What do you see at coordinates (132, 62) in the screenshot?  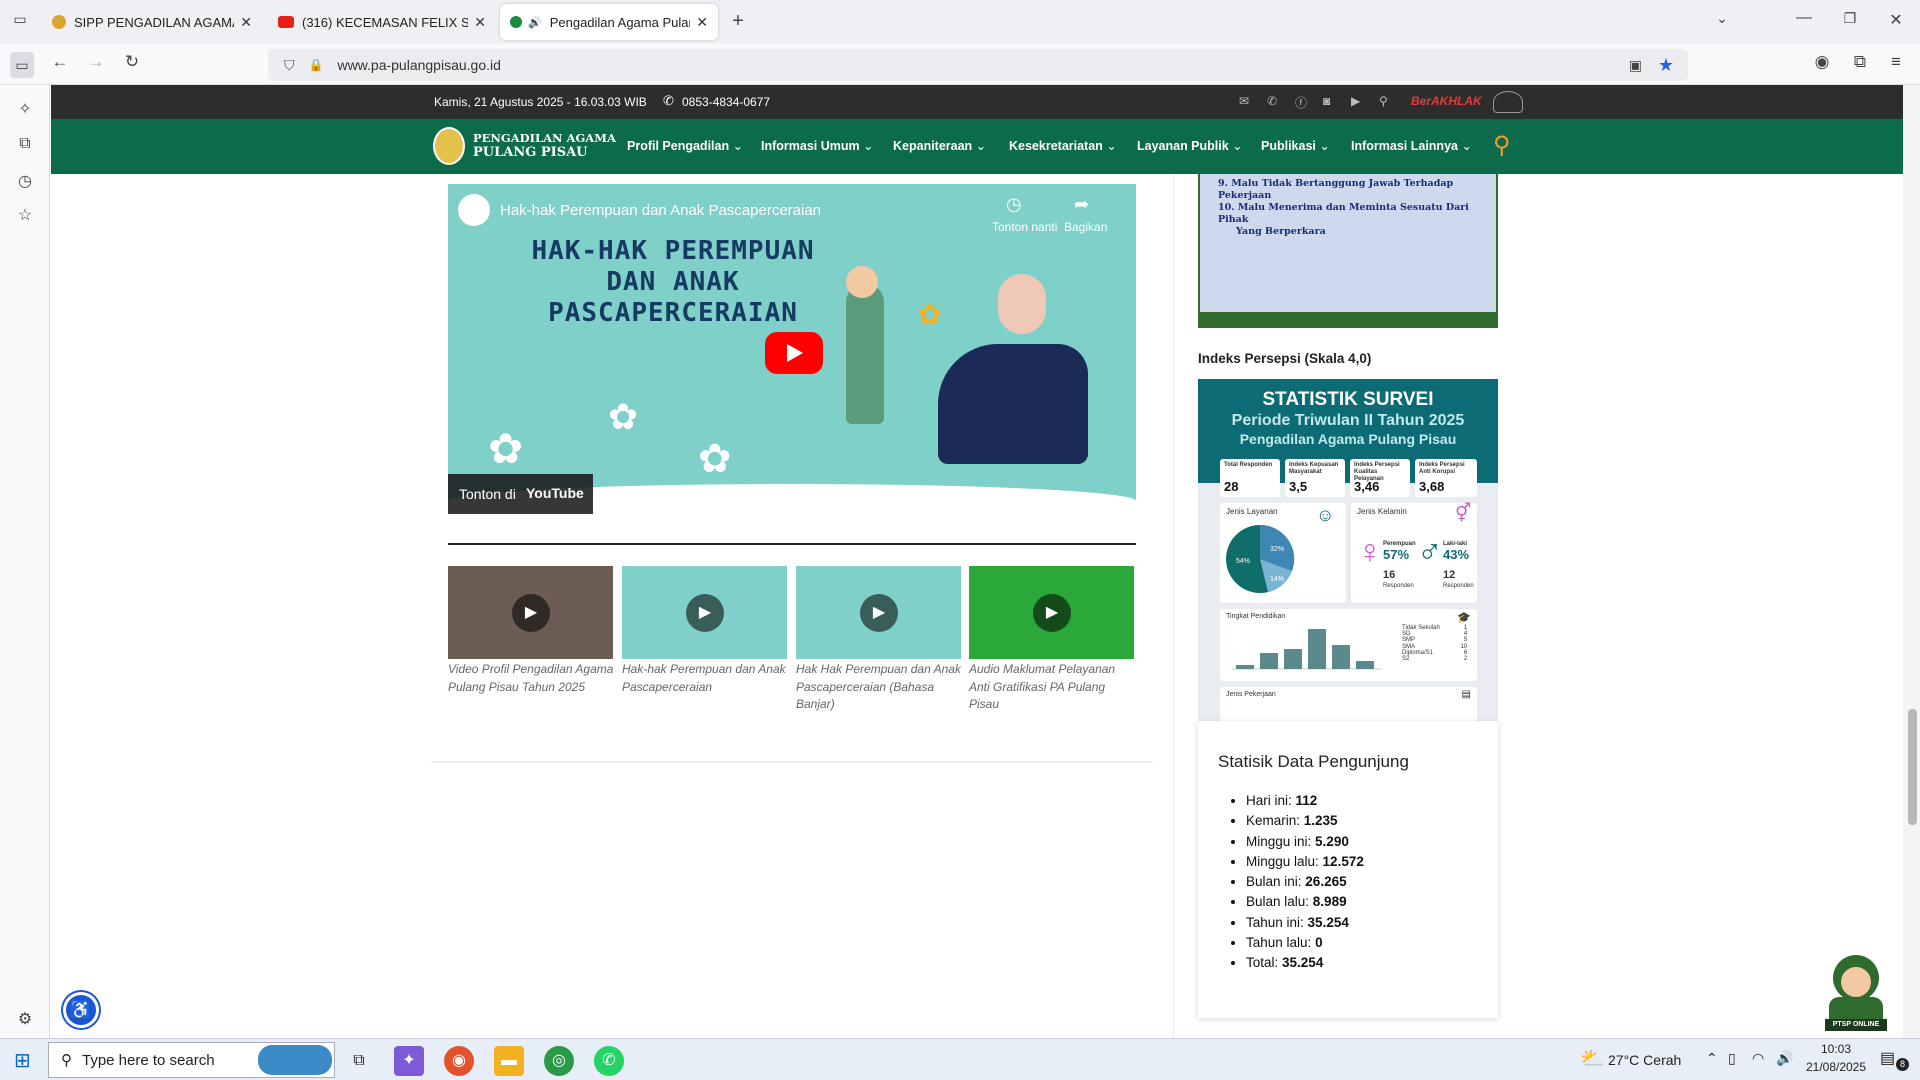 I see `reload-icon: ↻` at bounding box center [132, 62].